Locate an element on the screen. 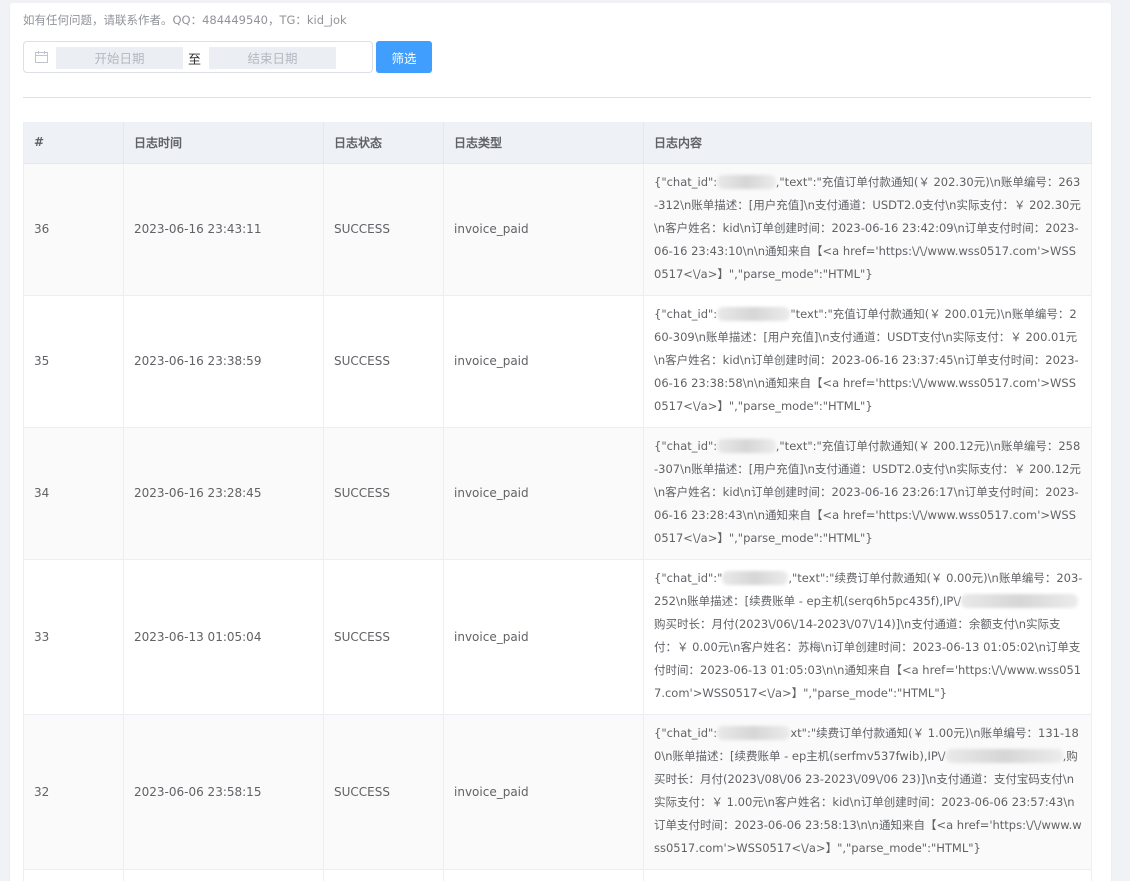 This screenshot has width=1130, height=881. divider is located at coordinates (557, 97).